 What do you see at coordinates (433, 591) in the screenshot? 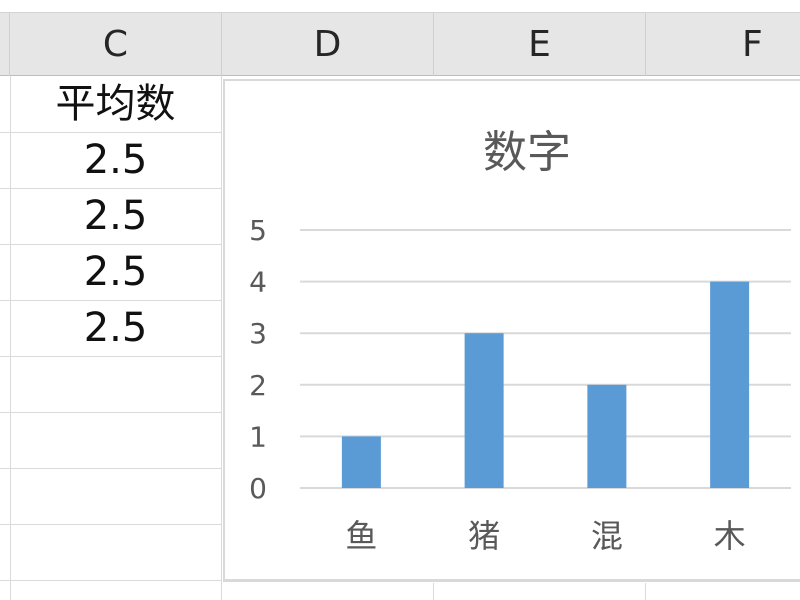
I see `column-border-d-e` at bounding box center [433, 591].